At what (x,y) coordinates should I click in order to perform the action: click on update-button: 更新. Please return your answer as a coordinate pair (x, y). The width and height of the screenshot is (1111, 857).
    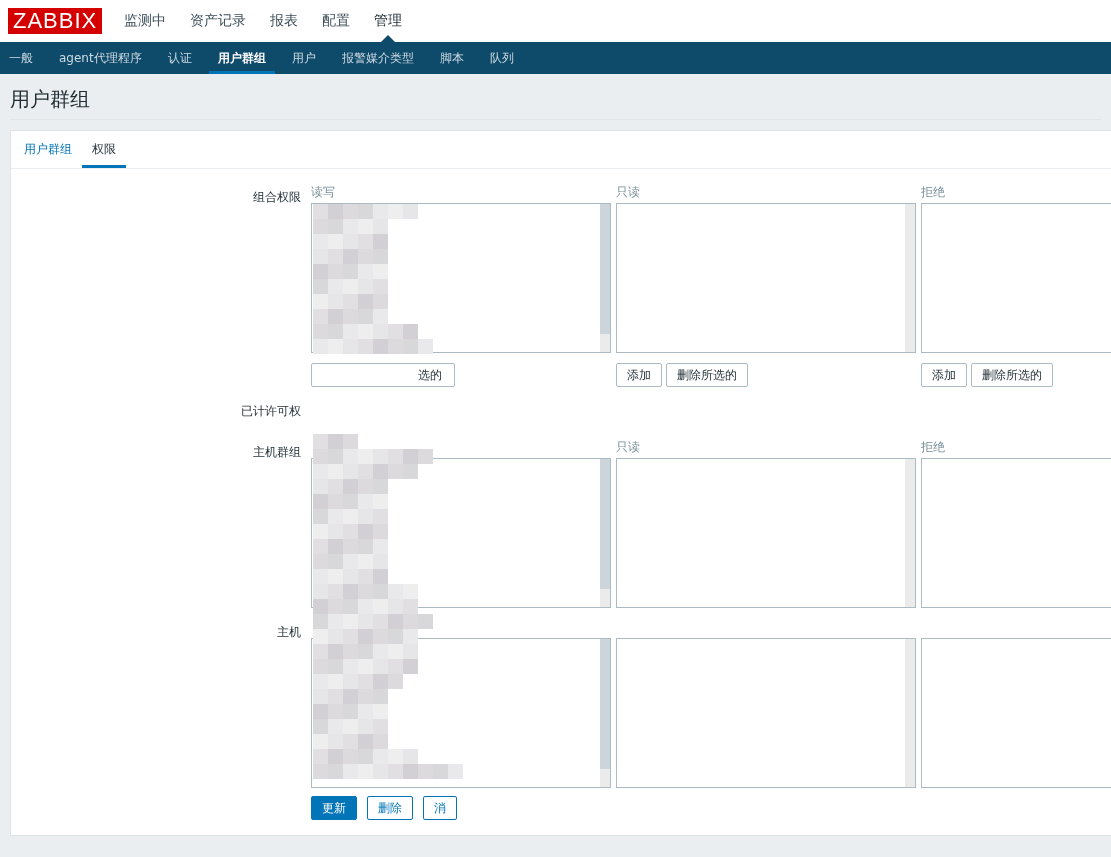
    Looking at the image, I should click on (334, 808).